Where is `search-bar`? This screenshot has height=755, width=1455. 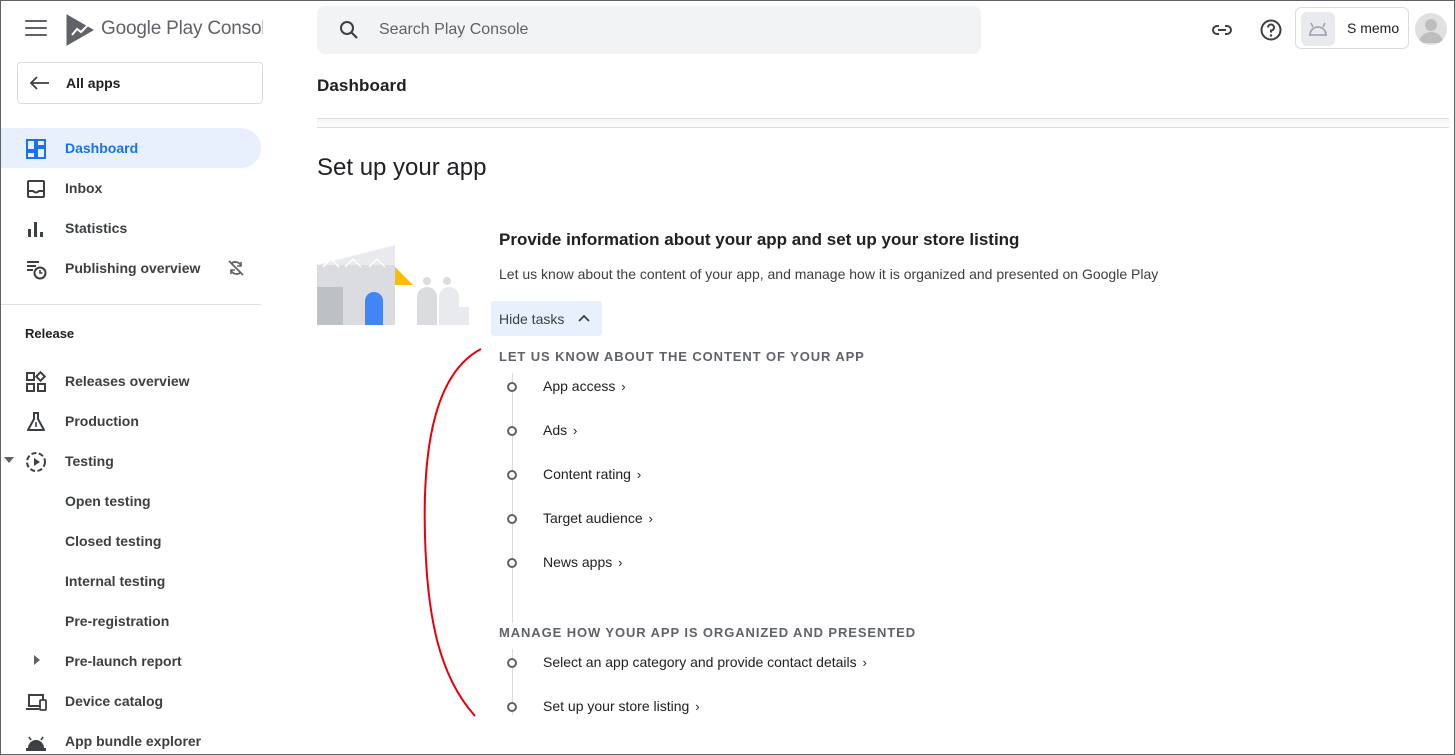
search-bar is located at coordinates (649, 30).